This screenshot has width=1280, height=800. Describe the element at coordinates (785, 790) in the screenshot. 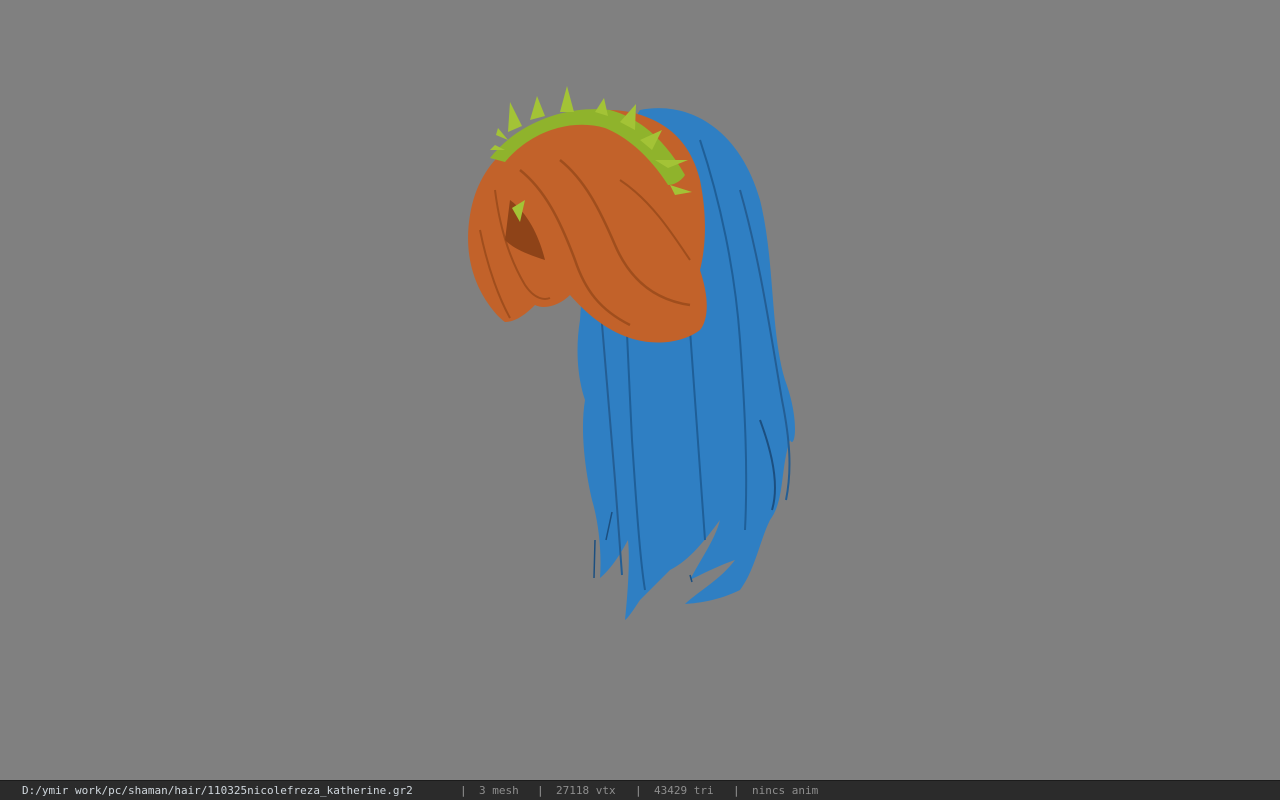

I see `animation-status: nincs anim` at that location.